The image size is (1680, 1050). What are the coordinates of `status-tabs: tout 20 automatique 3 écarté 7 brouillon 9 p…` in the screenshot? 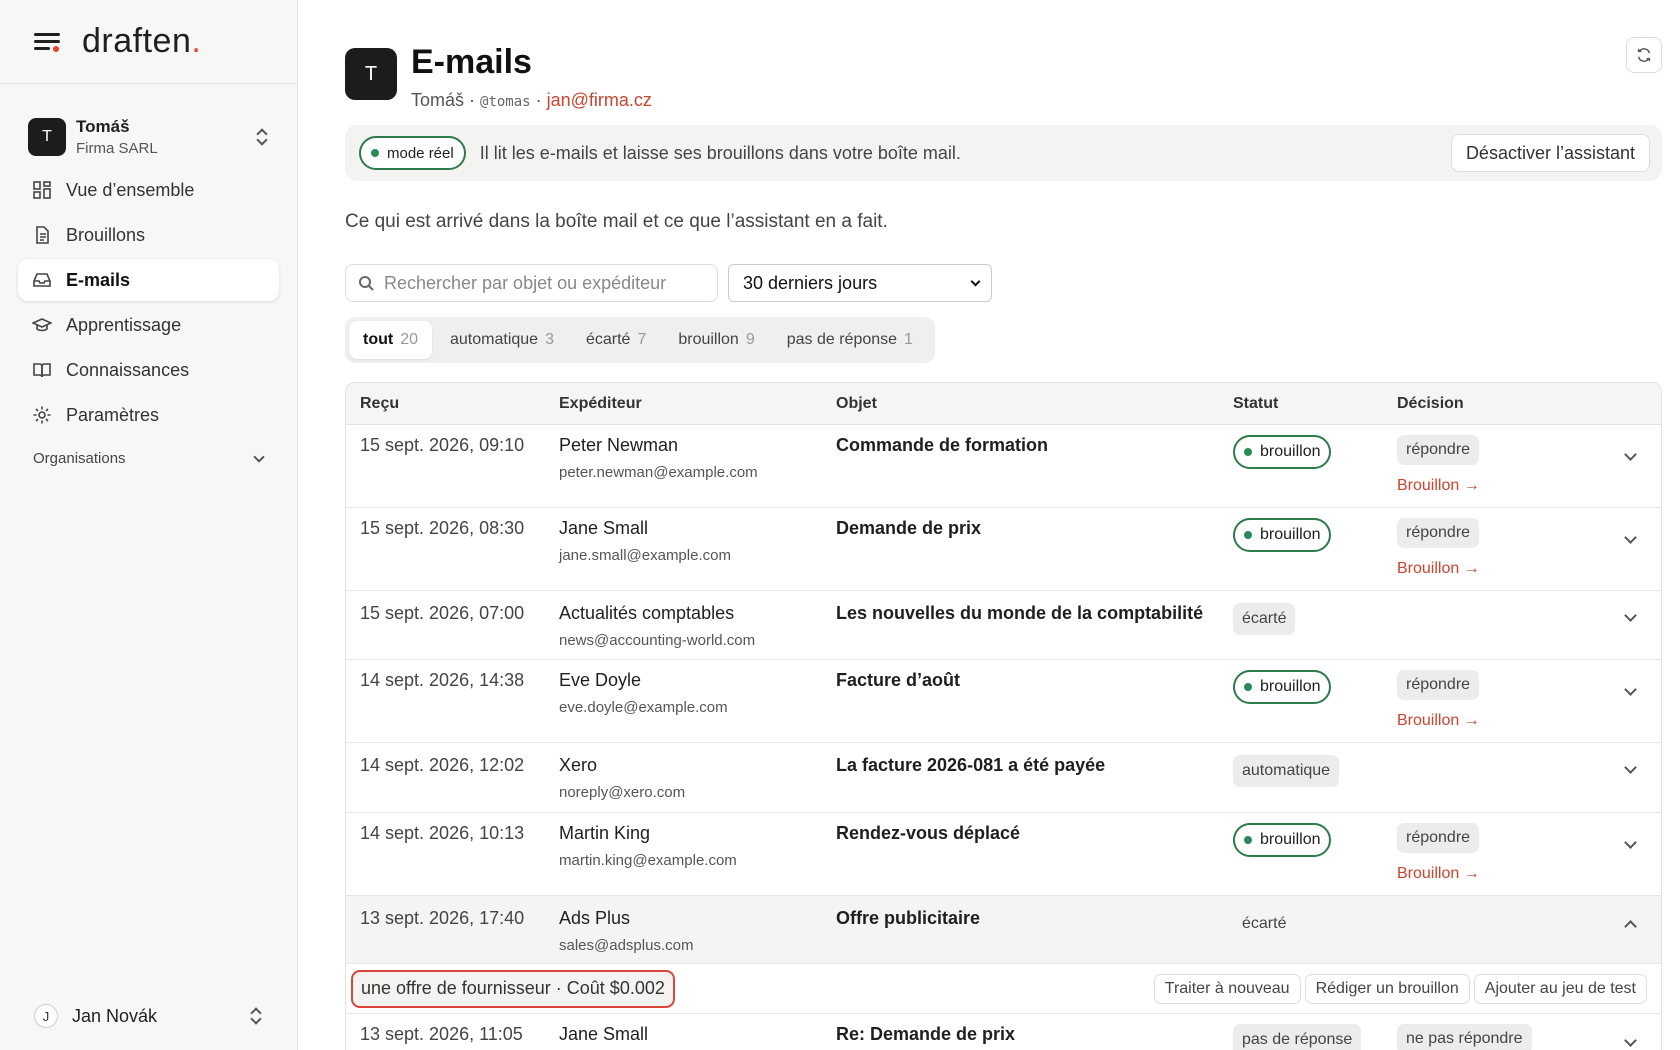 It's located at (640, 340).